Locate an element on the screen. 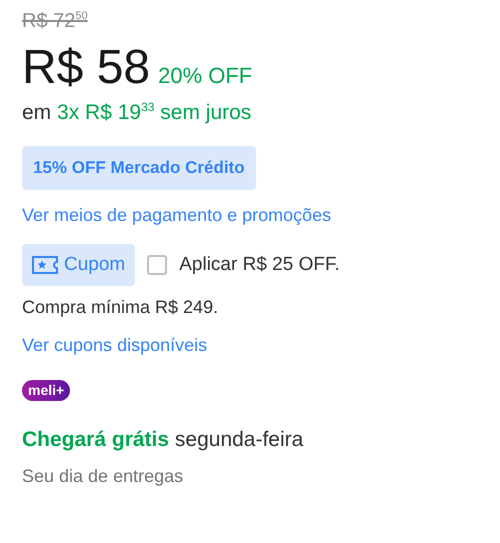 Image resolution: width=500 pixels, height=543 pixels. payment-link: Ver meios de pagamento e promoções is located at coordinates (177, 215).